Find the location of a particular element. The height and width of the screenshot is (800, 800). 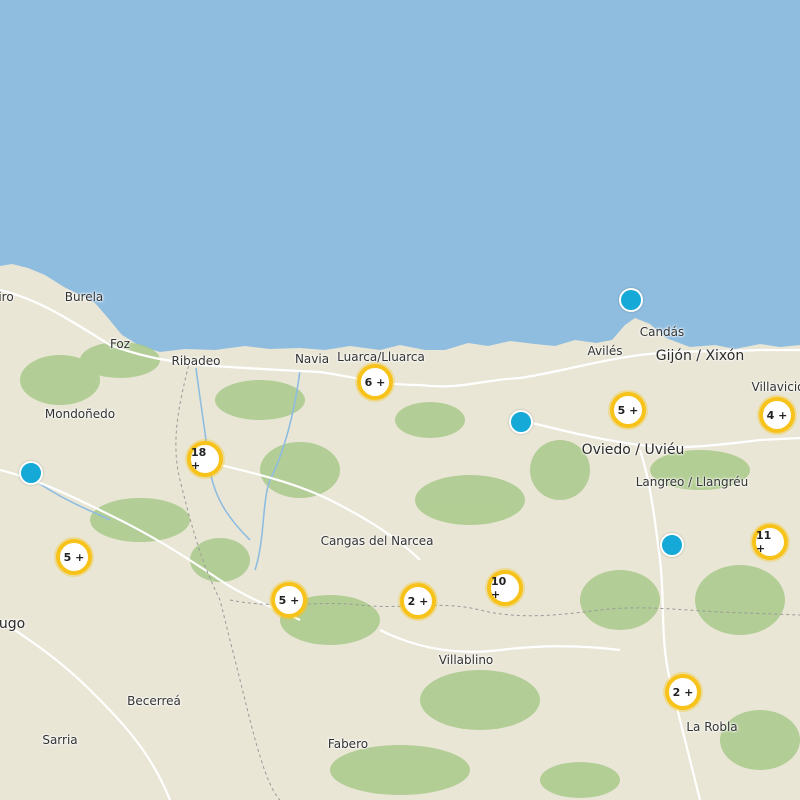

place-label: Burela is located at coordinates (84, 297).